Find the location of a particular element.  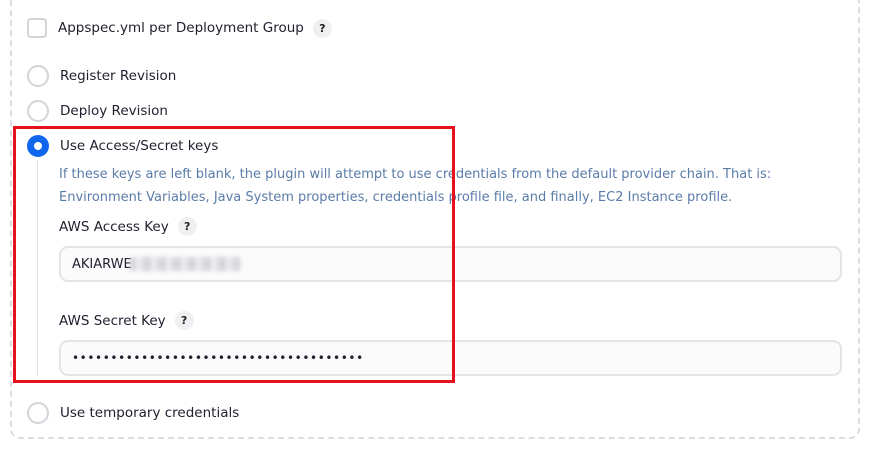

help-icon: ? is located at coordinates (322, 28).